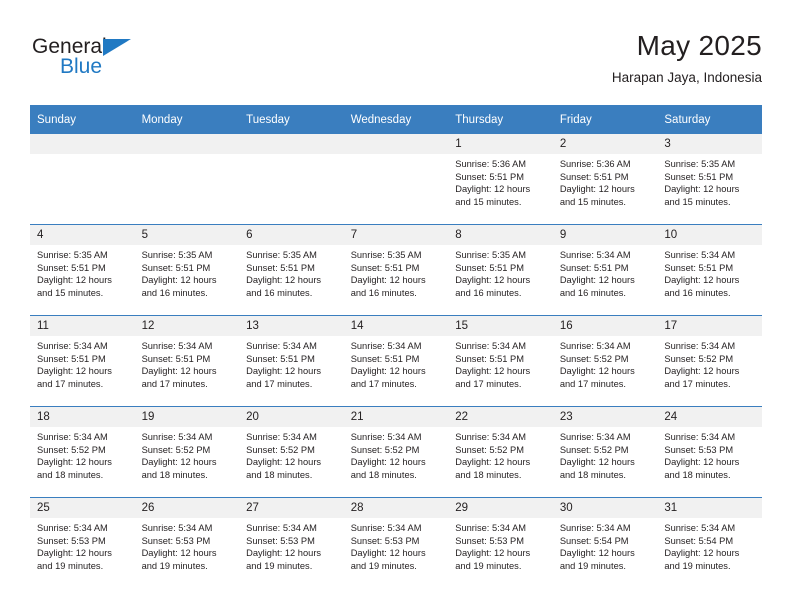 The image size is (792, 612). What do you see at coordinates (187, 119) in the screenshot?
I see `weekday-header-monday: Monday` at bounding box center [187, 119].